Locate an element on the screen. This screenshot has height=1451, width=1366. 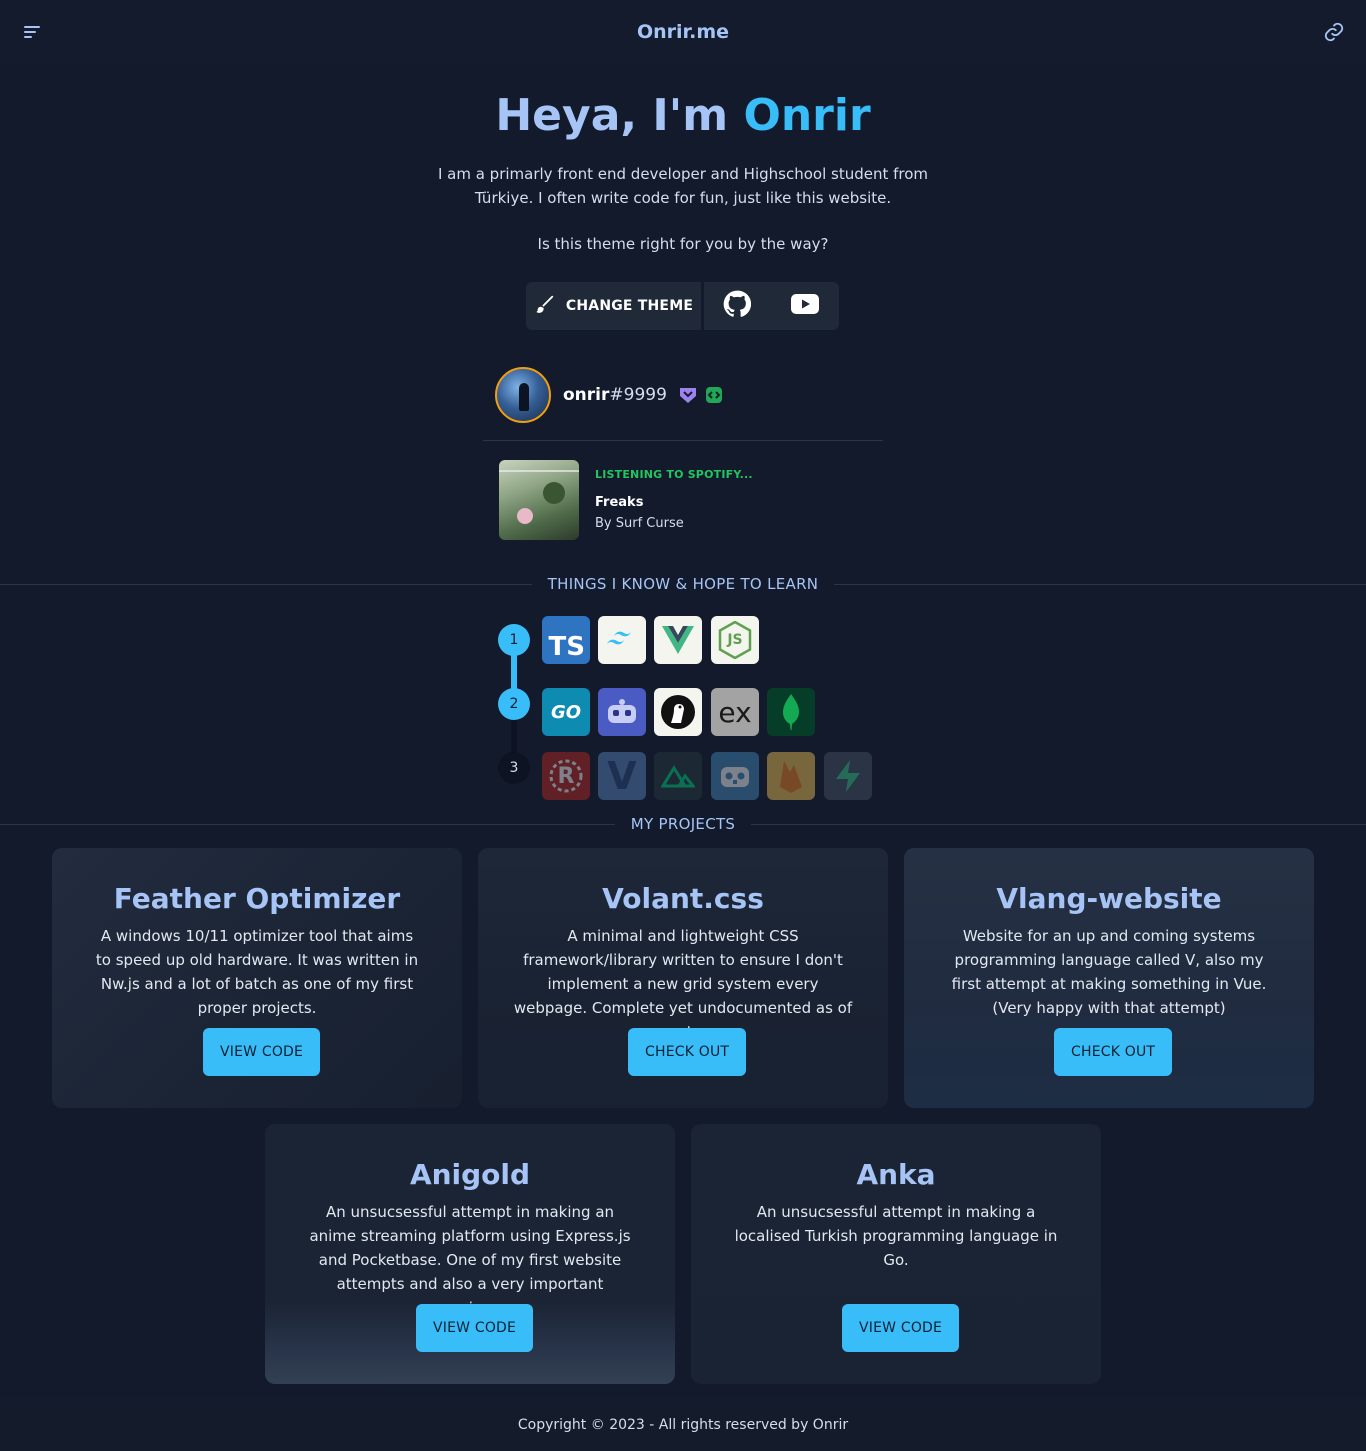
tailwind-icon is located at coordinates (622, 640).